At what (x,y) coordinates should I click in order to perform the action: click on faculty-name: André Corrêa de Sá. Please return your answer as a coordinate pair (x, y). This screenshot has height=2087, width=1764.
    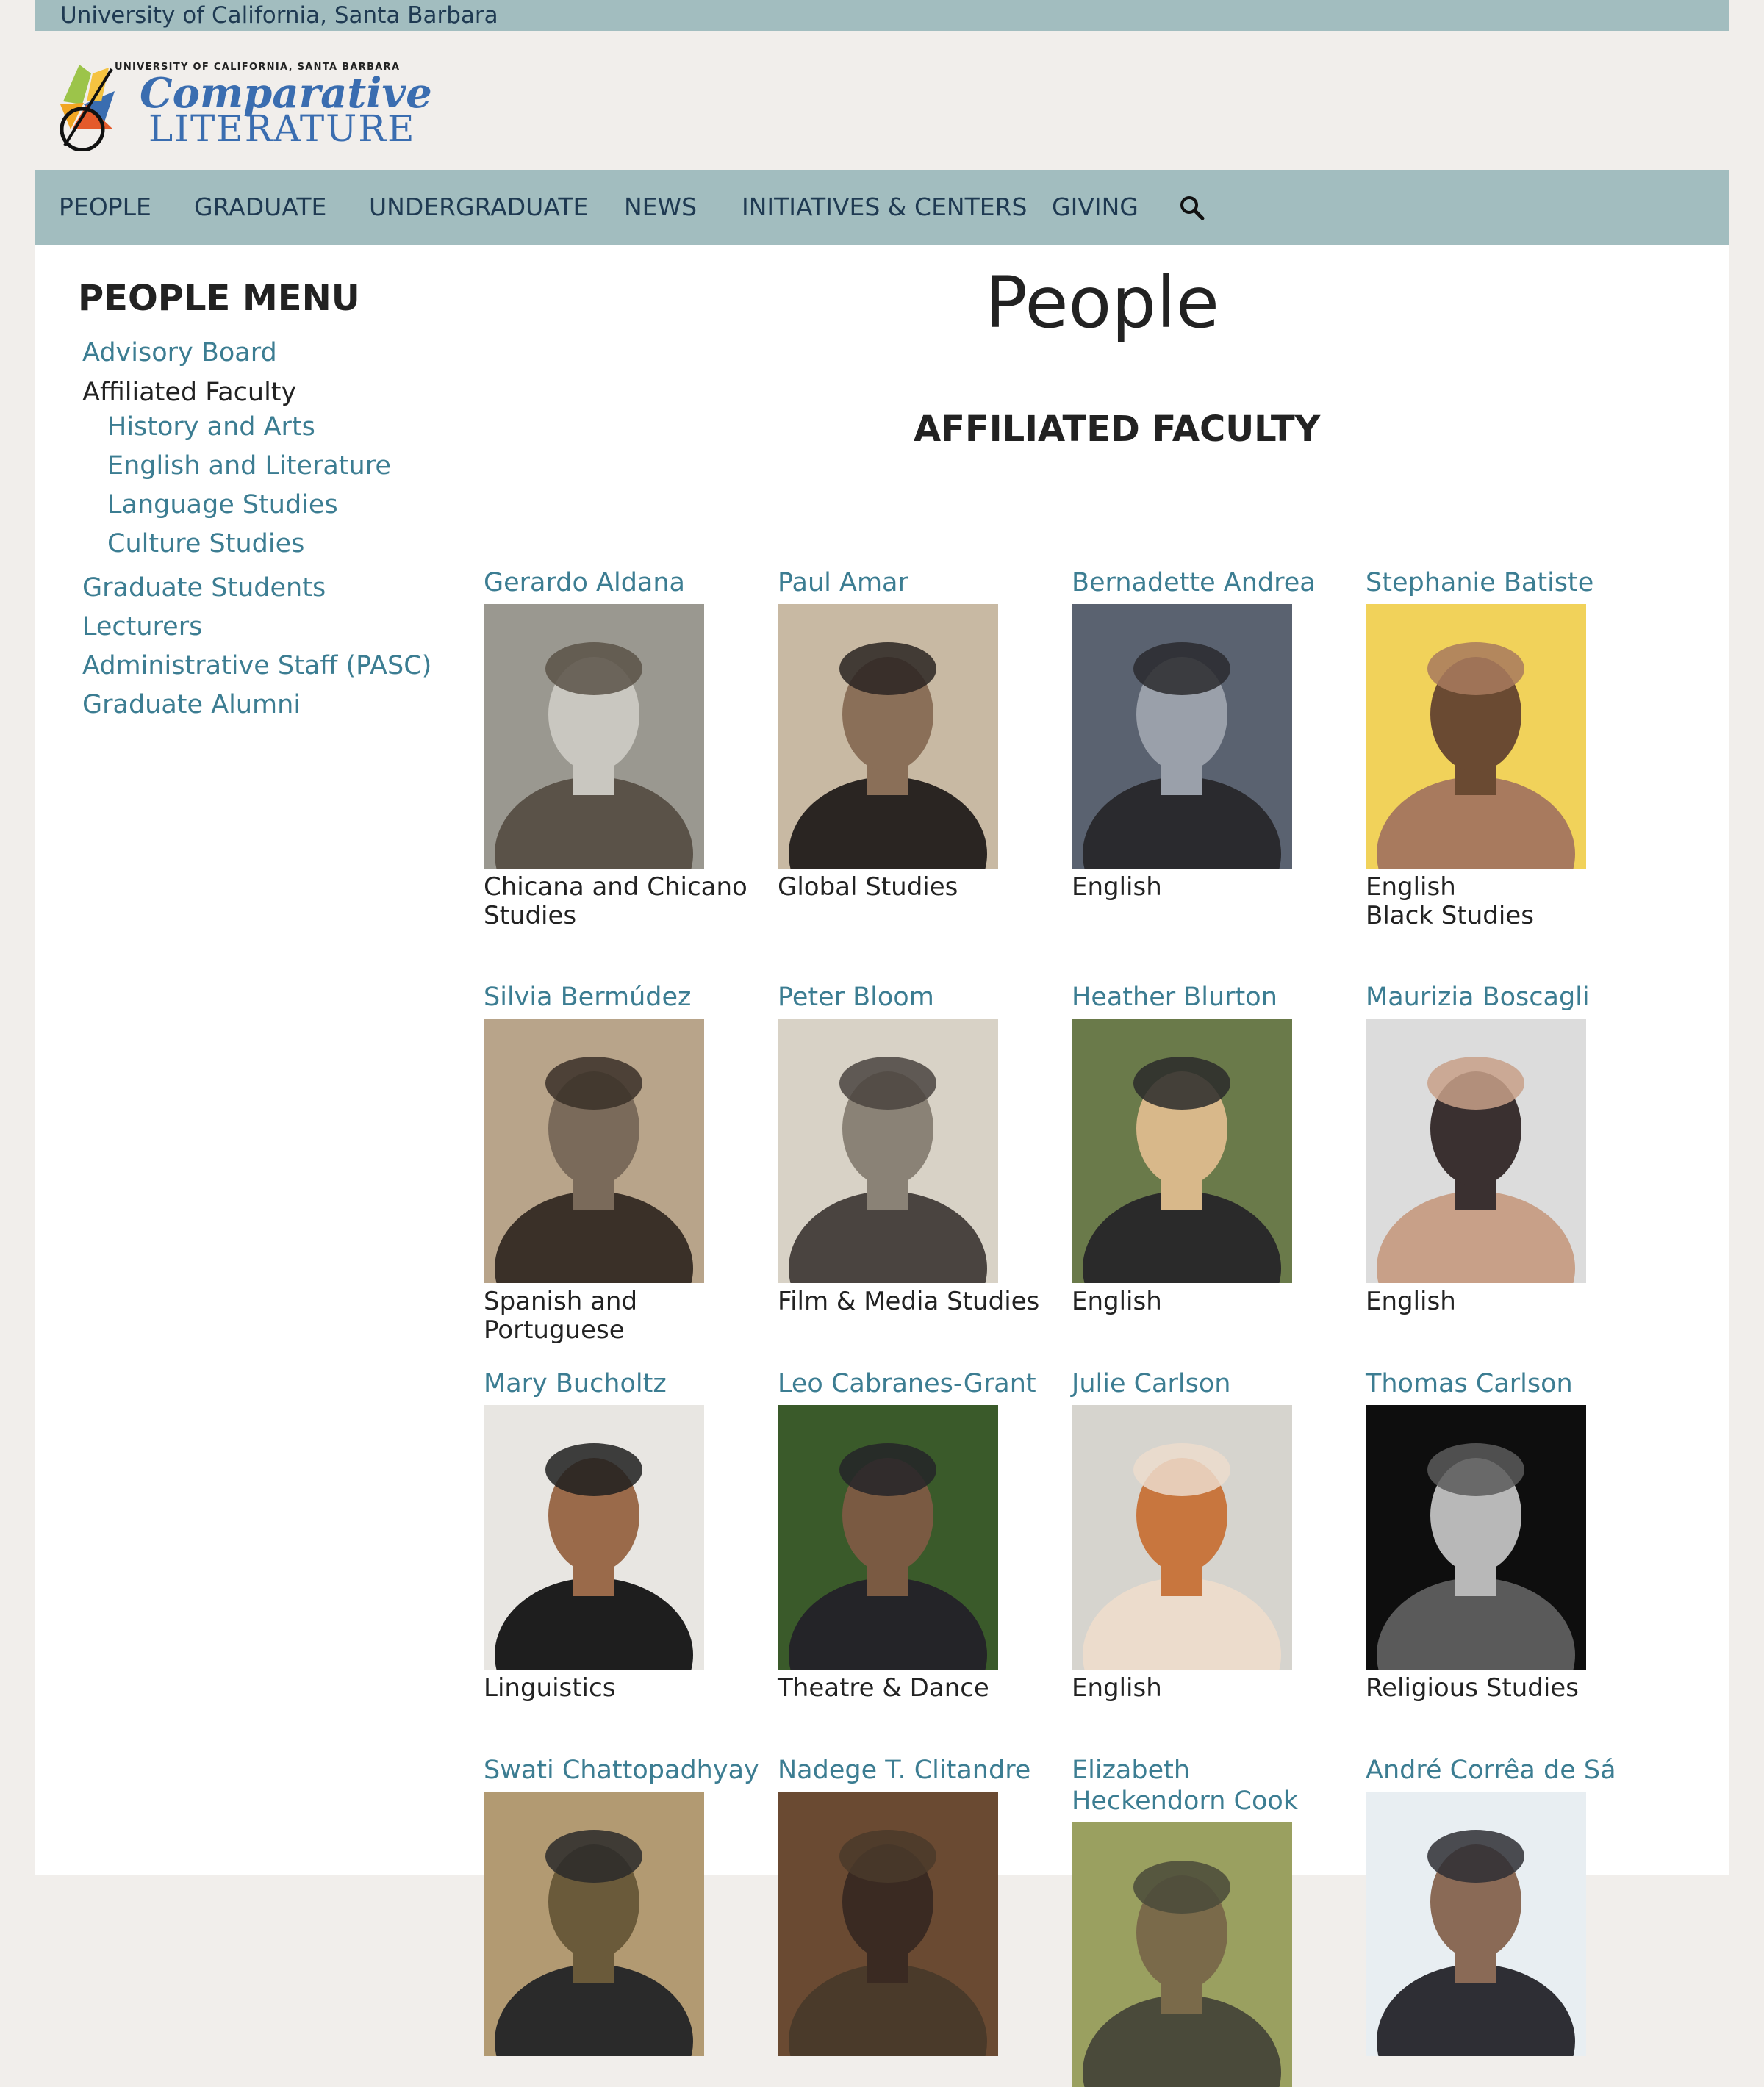
    Looking at the image, I should click on (1505, 1770).